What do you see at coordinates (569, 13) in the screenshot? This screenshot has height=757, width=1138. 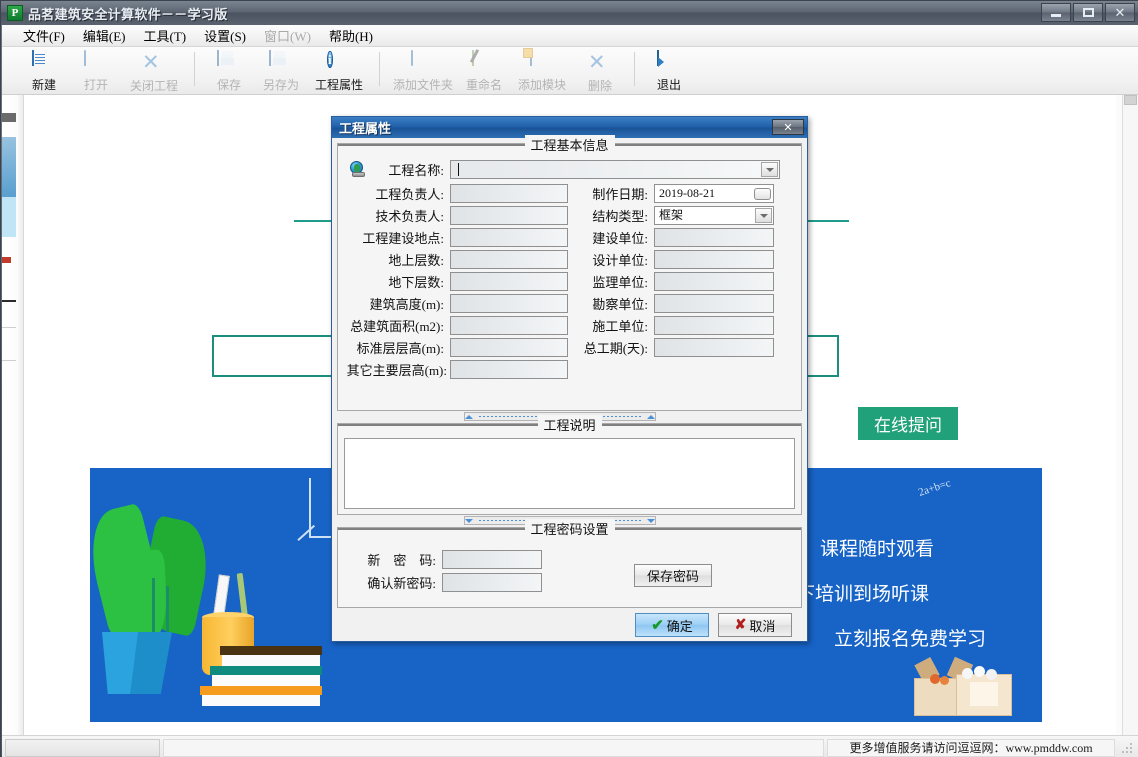 I see `window-titlebar: P 品茗建筑安全计算软件－－学习版 ✕` at bounding box center [569, 13].